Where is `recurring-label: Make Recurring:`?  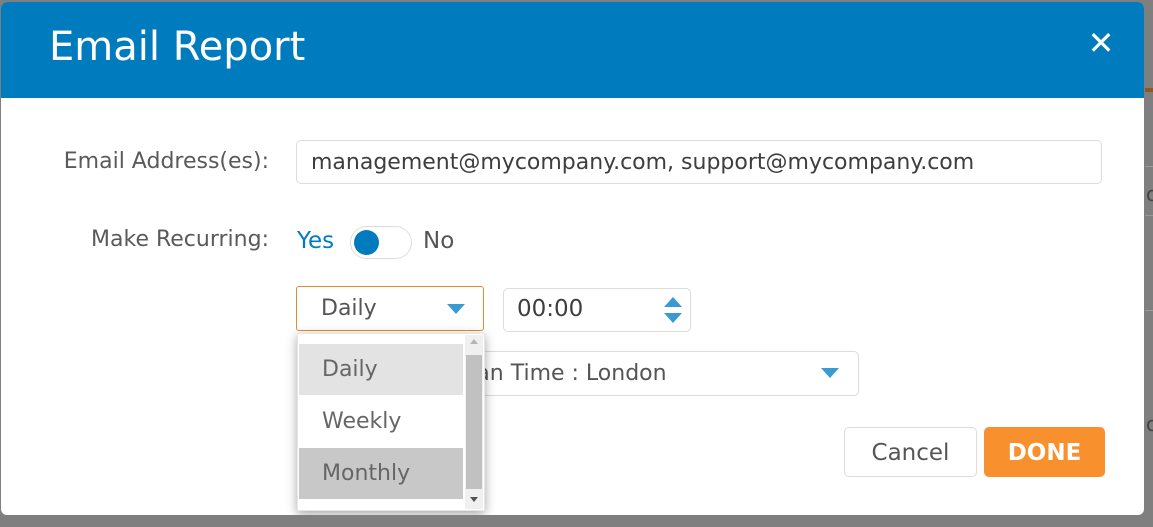
recurring-label: Make Recurring: is located at coordinates (180, 239).